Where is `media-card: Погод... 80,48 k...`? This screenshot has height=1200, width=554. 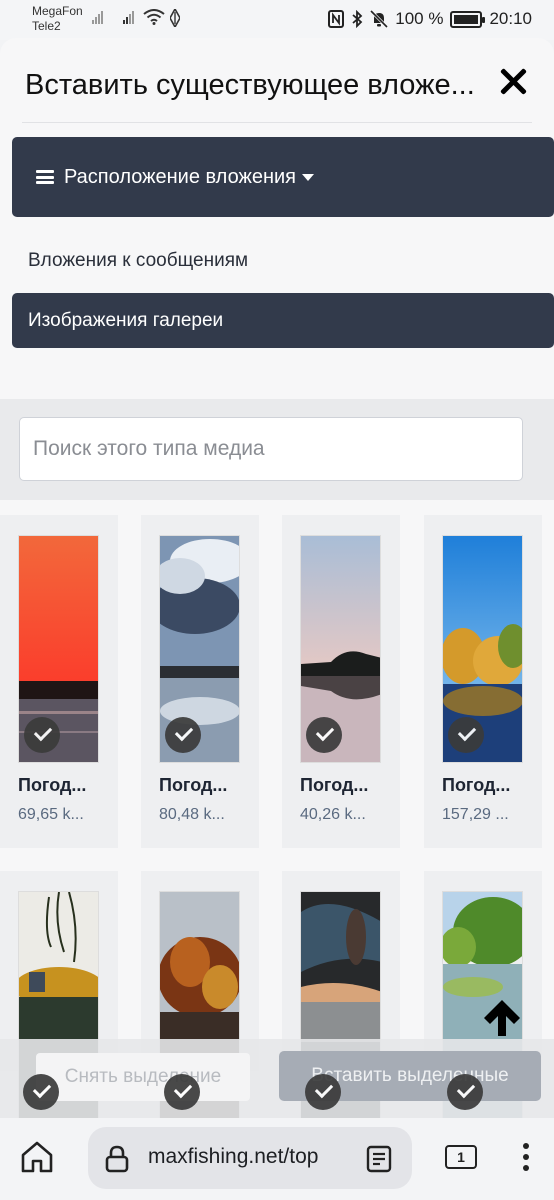 media-card: Погод... 80,48 k... is located at coordinates (200, 681).